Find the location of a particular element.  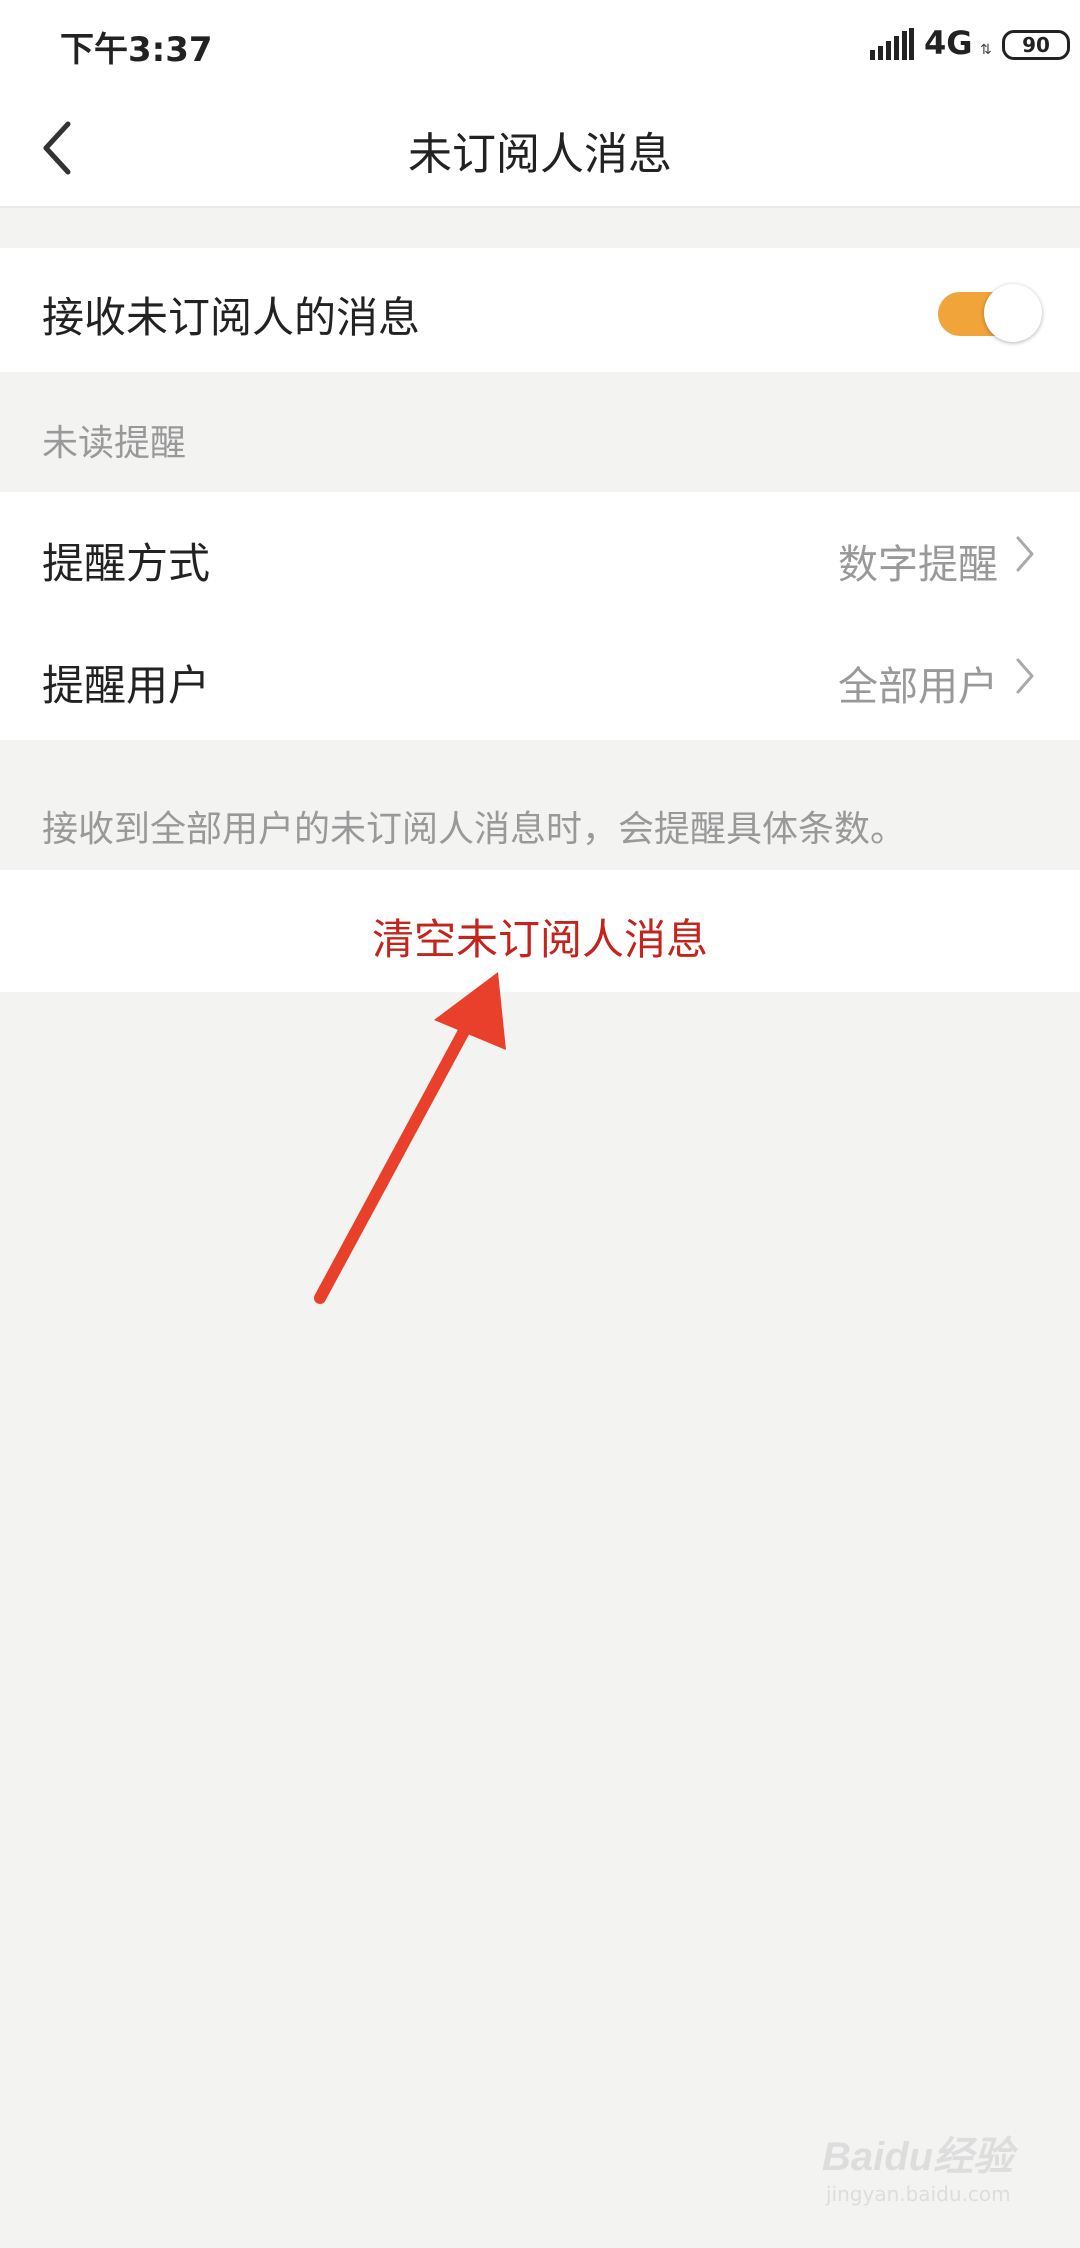

watermark-logo-text: Baidu经验 is located at coordinates (918, 2157).